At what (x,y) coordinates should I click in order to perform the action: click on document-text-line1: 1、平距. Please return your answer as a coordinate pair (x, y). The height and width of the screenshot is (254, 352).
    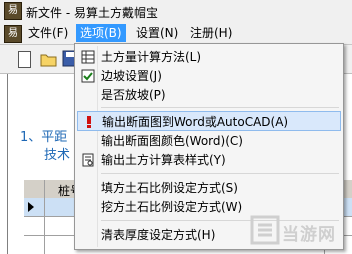
    Looking at the image, I should click on (44, 137).